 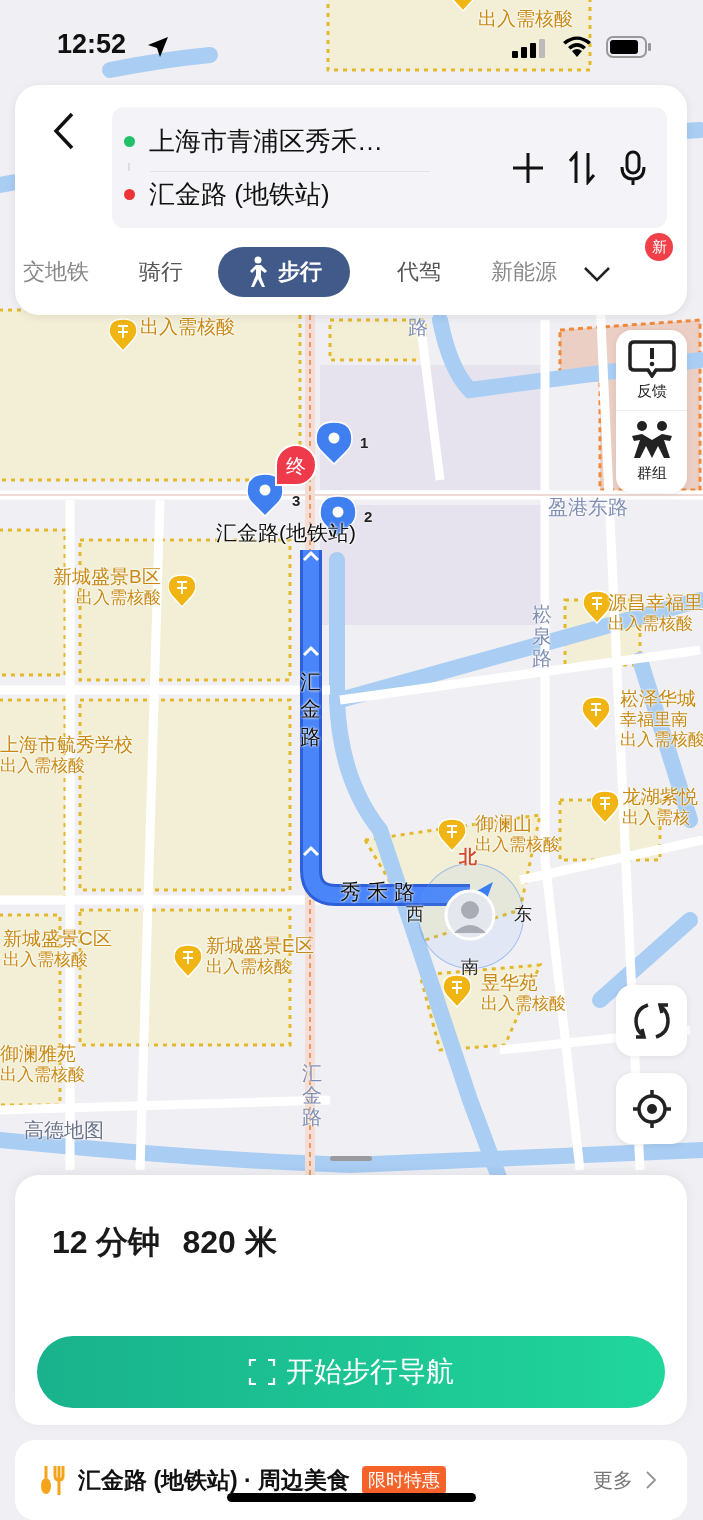 What do you see at coordinates (42, 1064) in the screenshot?
I see `poi-label: 御澜雅苑 出入需核酸` at bounding box center [42, 1064].